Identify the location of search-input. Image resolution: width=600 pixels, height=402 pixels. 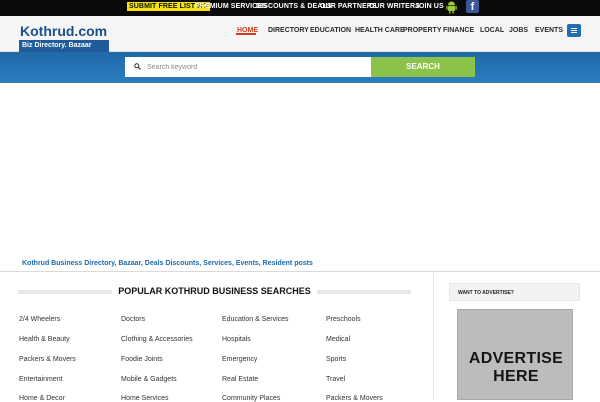
(257, 67).